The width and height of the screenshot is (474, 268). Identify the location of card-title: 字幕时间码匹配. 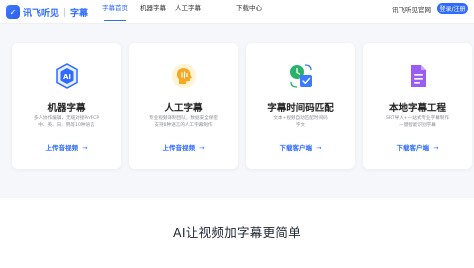
(300, 108).